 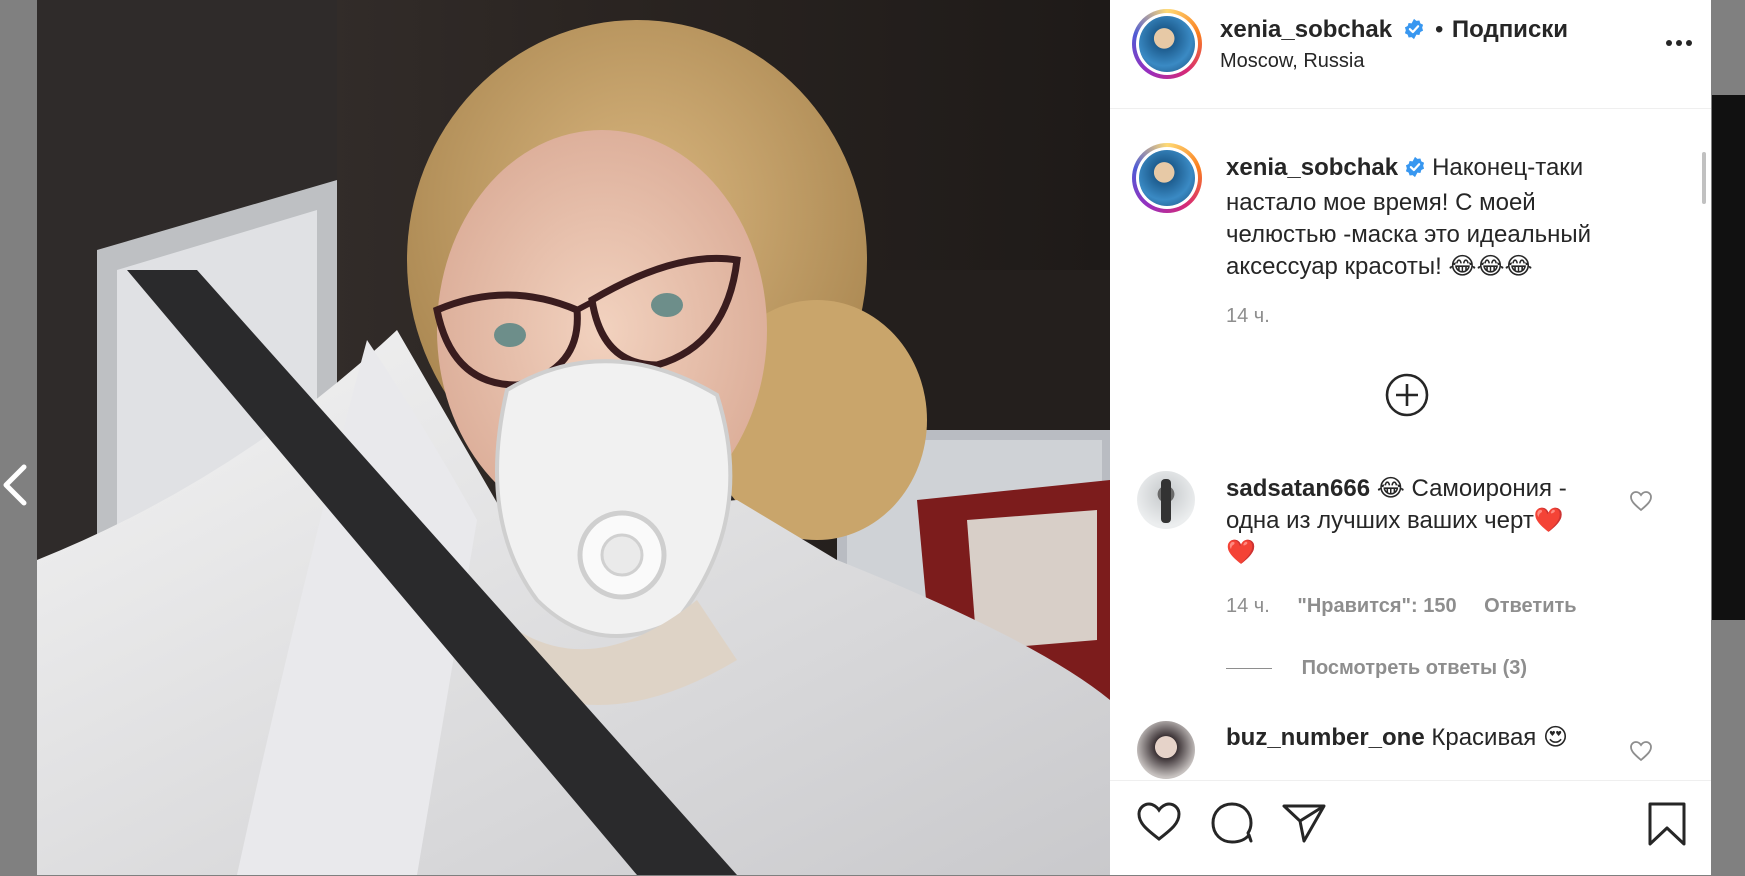 What do you see at coordinates (1306, 29) in the screenshot?
I see `author-username: xenia_sobchak` at bounding box center [1306, 29].